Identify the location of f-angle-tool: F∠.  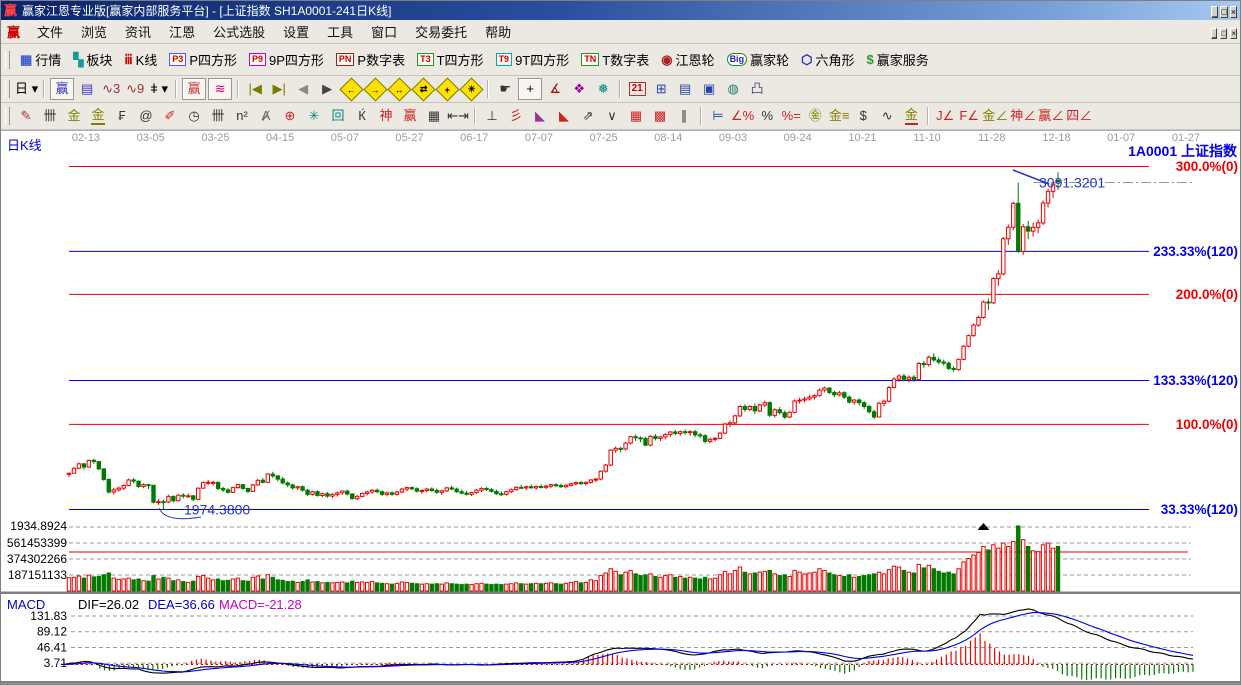
(969, 116).